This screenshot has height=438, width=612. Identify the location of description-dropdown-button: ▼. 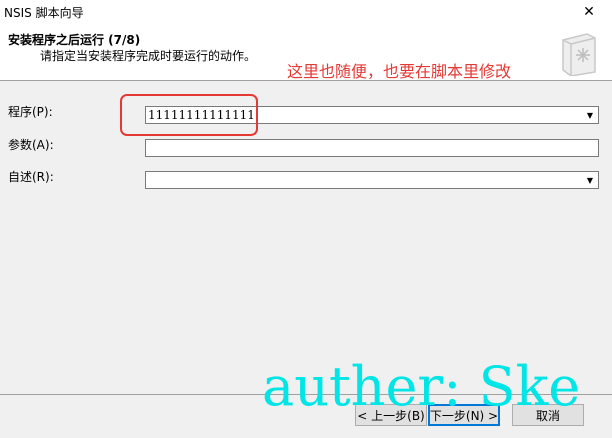
(590, 180).